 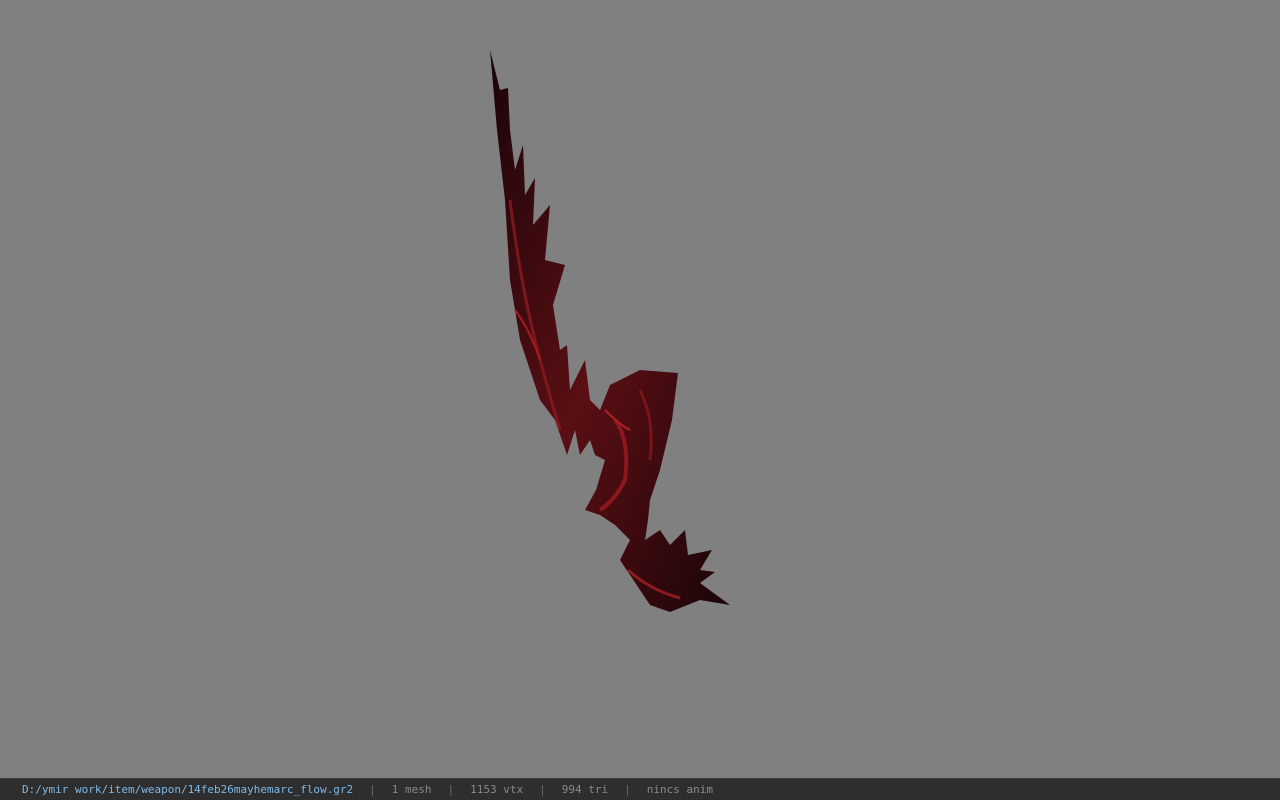 What do you see at coordinates (497, 789) in the screenshot?
I see `vertex-count: 1153 vtx` at bounding box center [497, 789].